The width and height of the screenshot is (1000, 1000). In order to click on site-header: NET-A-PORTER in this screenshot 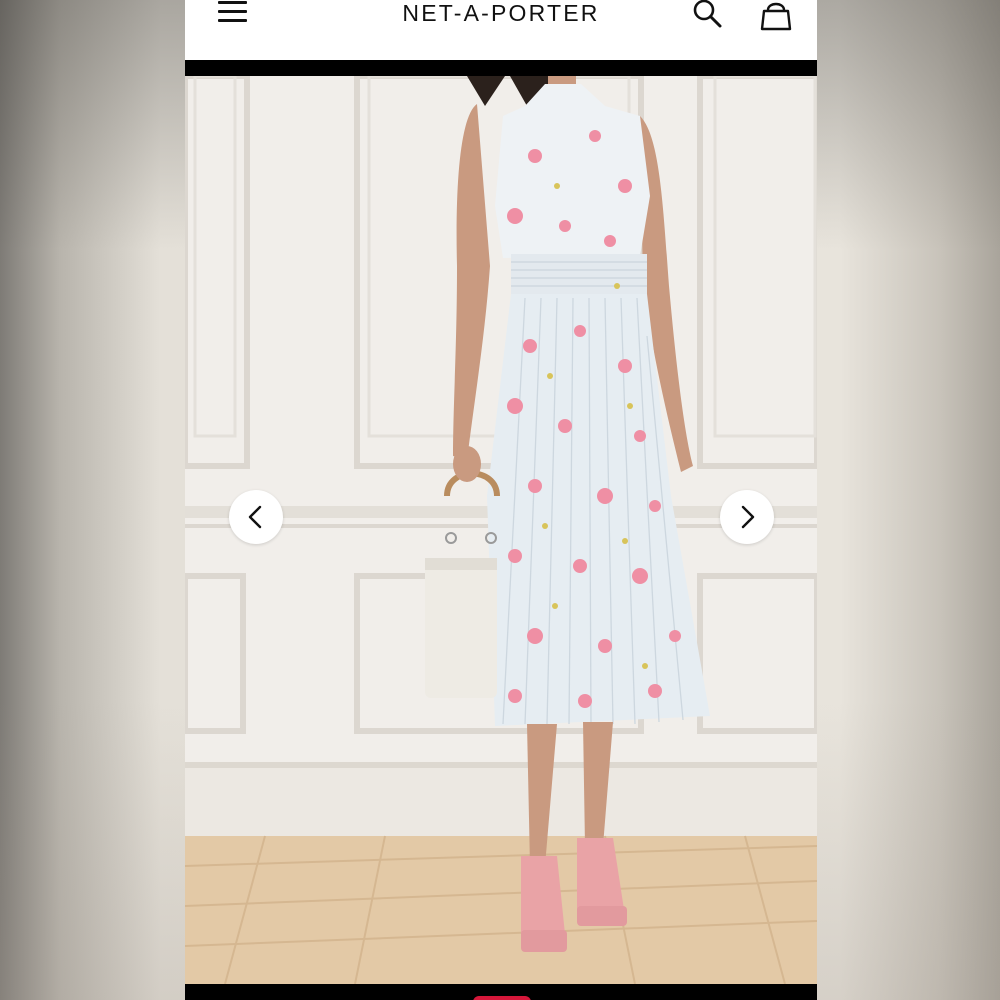, I will do `click(501, 30)`.